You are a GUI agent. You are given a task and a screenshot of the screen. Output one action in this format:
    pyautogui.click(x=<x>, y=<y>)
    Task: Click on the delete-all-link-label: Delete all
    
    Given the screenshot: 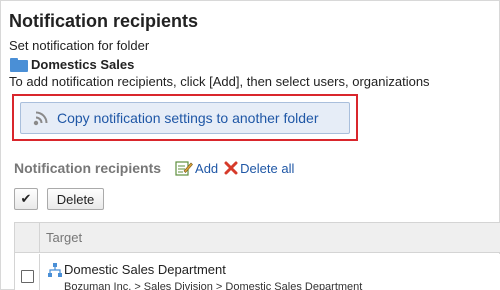 What is the action you would take?
    pyautogui.click(x=267, y=168)
    